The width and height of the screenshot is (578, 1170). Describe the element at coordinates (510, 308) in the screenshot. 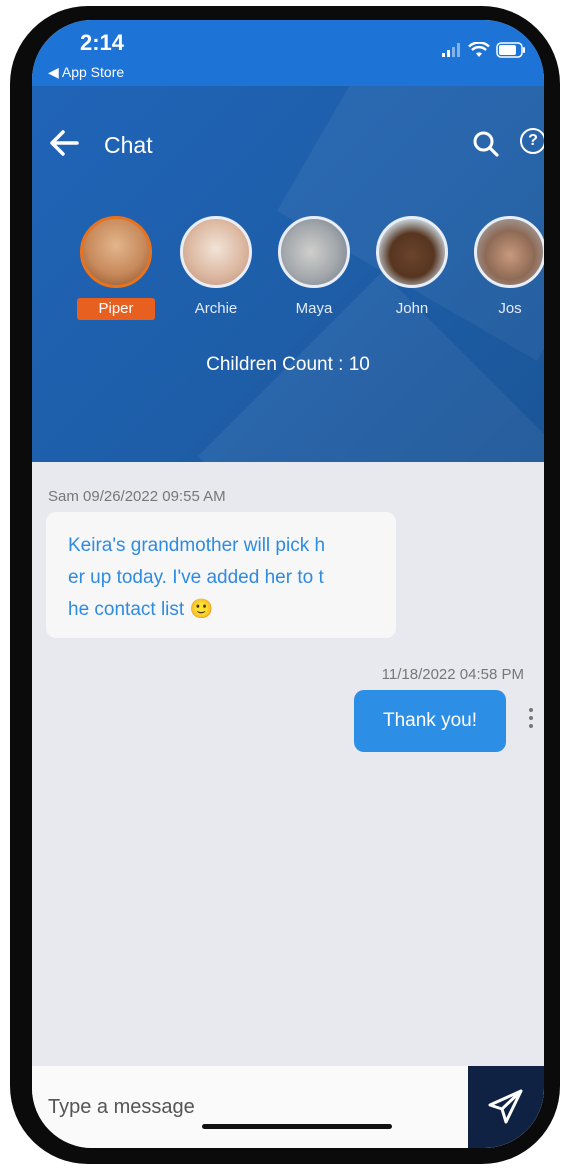

I see `child-name: Jos` at that location.